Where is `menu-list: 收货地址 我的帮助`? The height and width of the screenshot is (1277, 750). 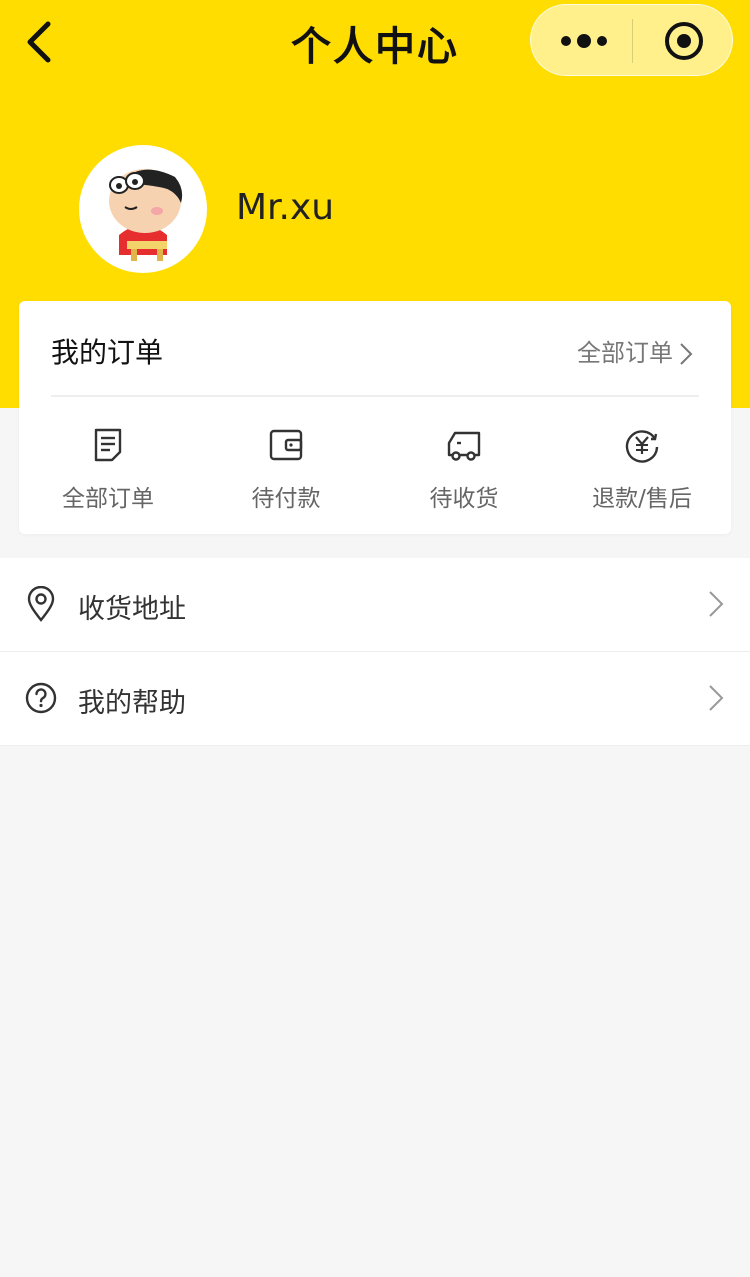
menu-list: 收货地址 我的帮助 is located at coordinates (375, 652).